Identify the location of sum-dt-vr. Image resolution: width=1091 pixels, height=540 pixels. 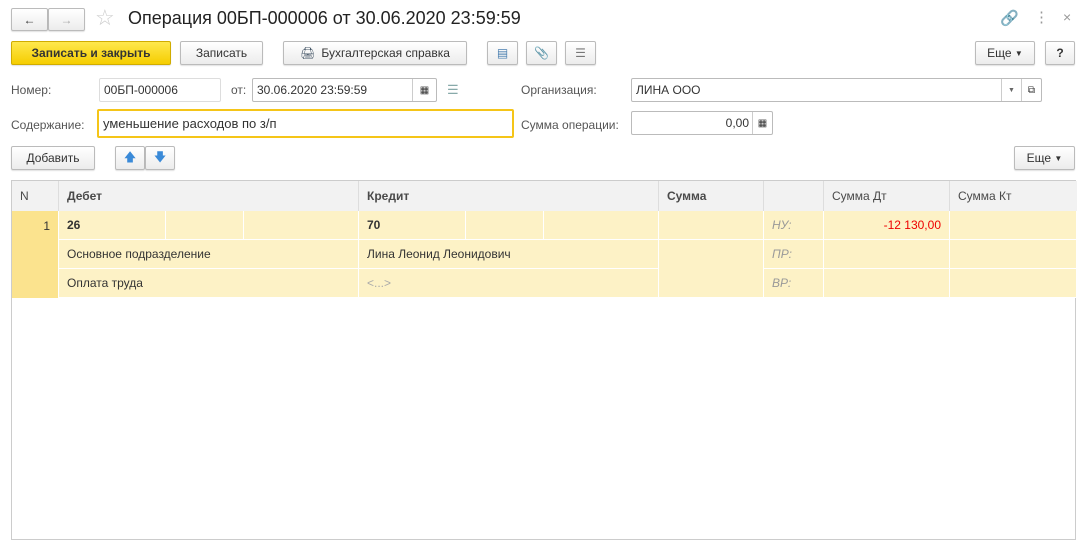
(887, 283).